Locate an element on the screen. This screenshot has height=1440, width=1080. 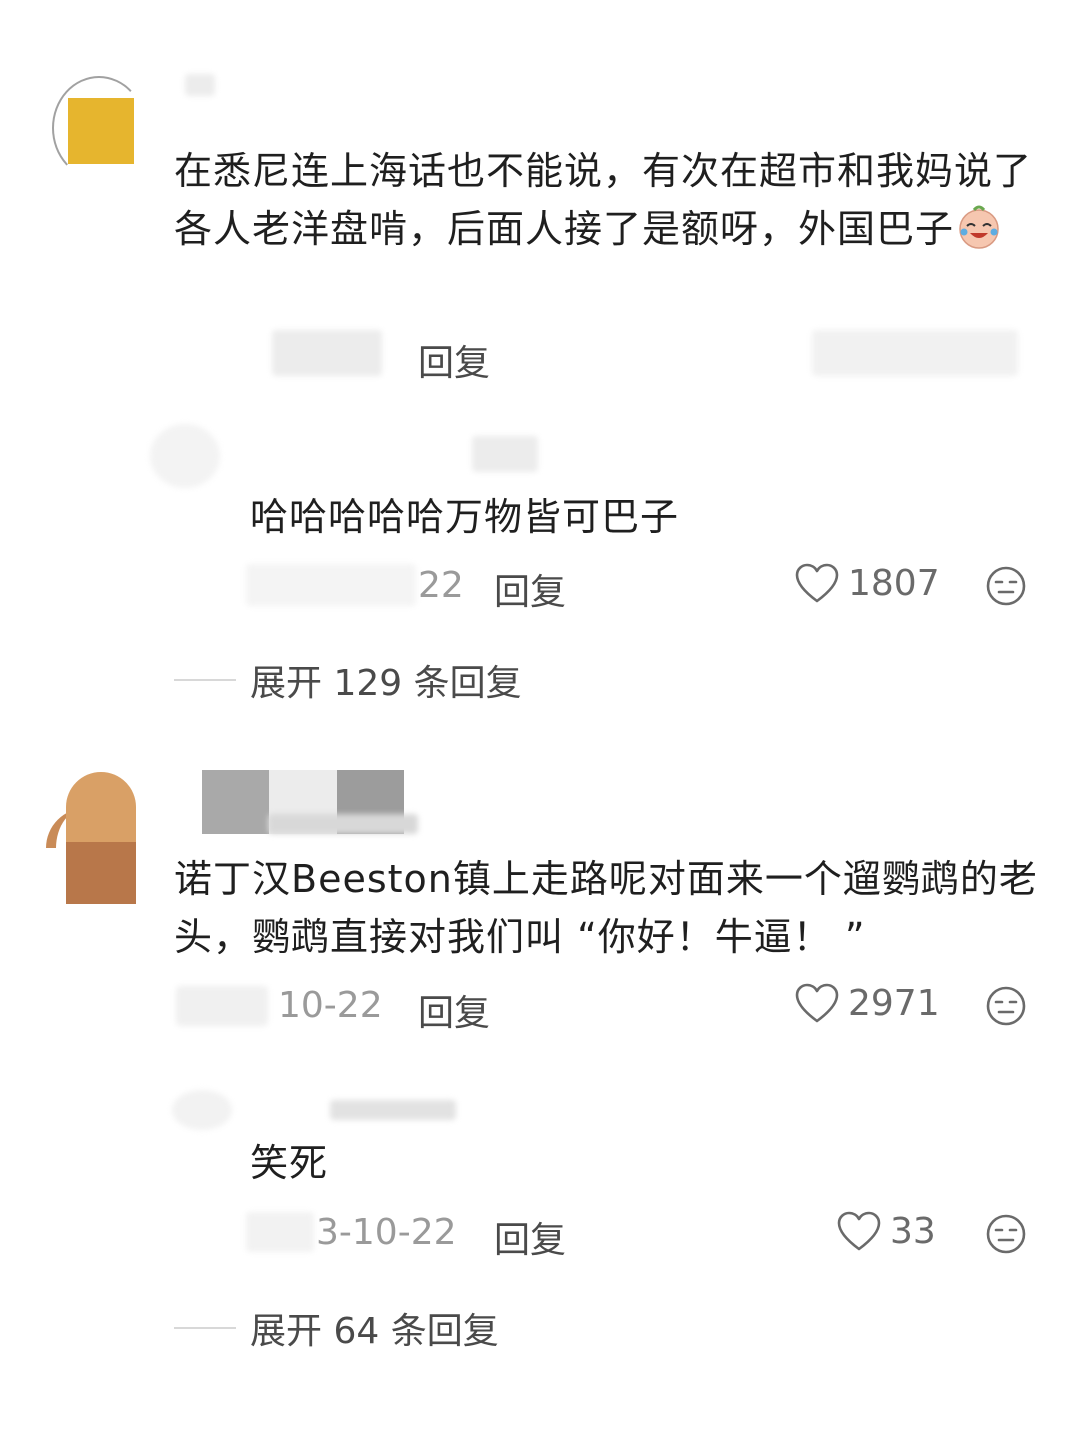
crying-laughing-emoji-icon is located at coordinates (979, 227).